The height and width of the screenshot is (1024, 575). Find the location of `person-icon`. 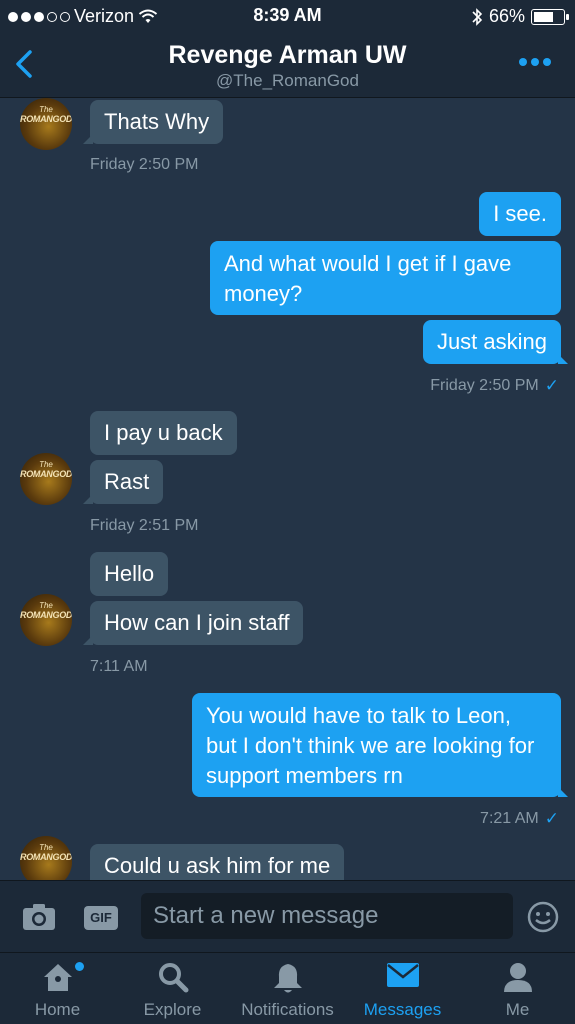

person-icon is located at coordinates (517, 977).